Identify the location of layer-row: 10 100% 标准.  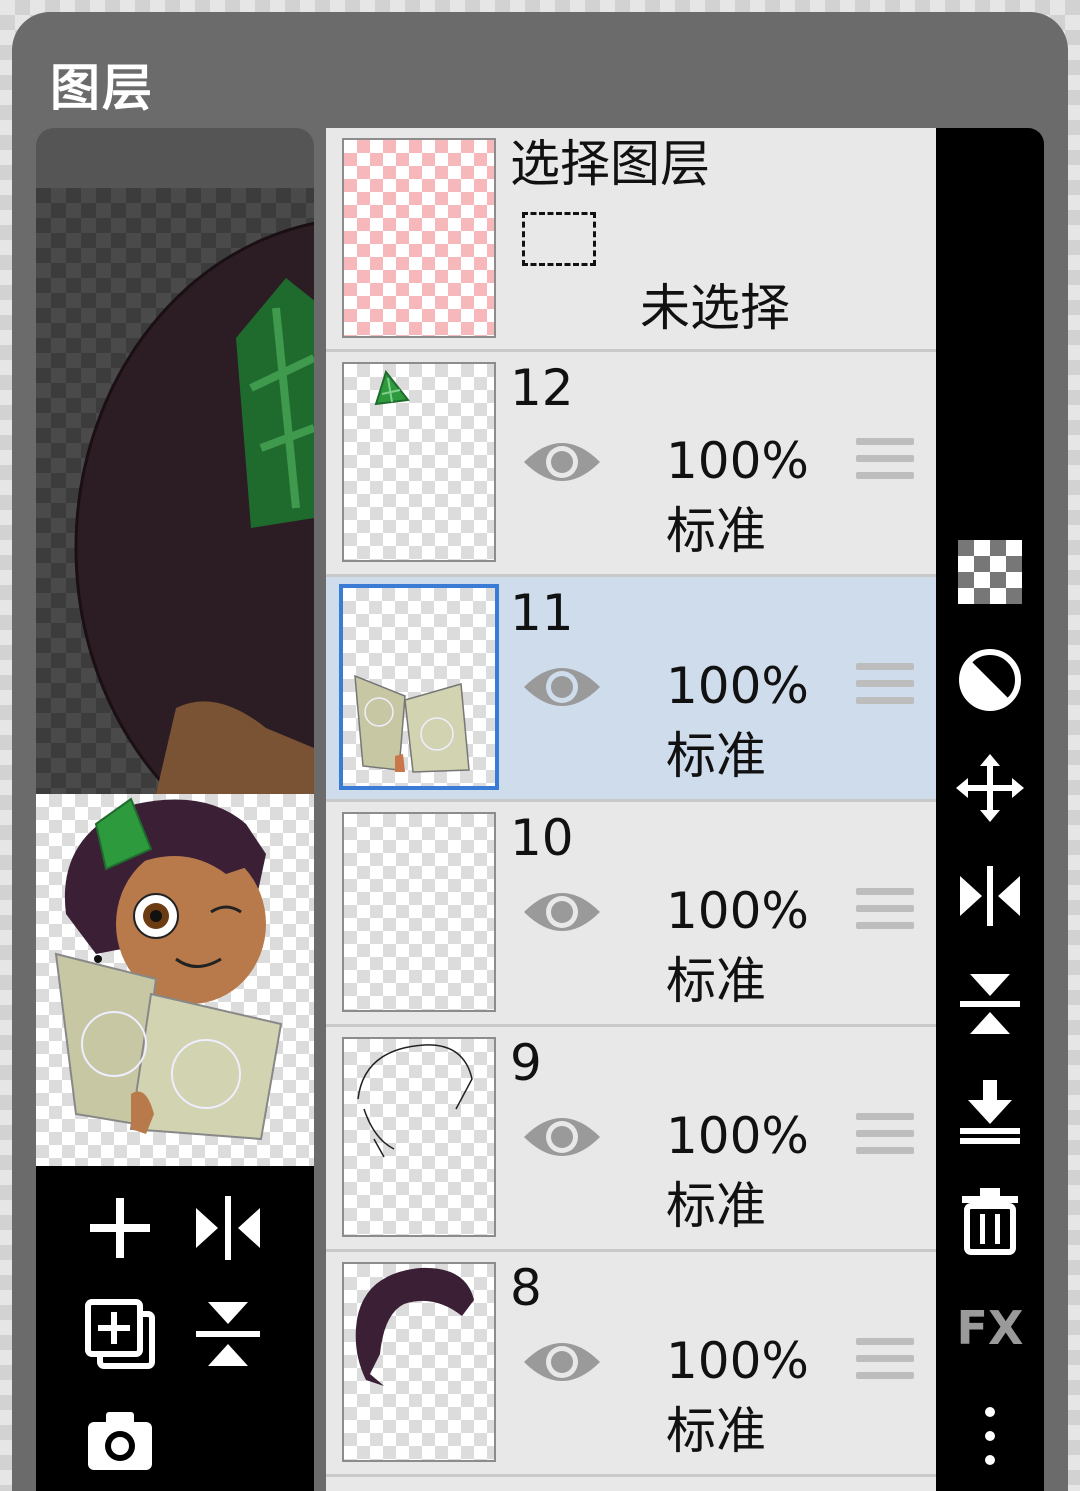
(631, 914).